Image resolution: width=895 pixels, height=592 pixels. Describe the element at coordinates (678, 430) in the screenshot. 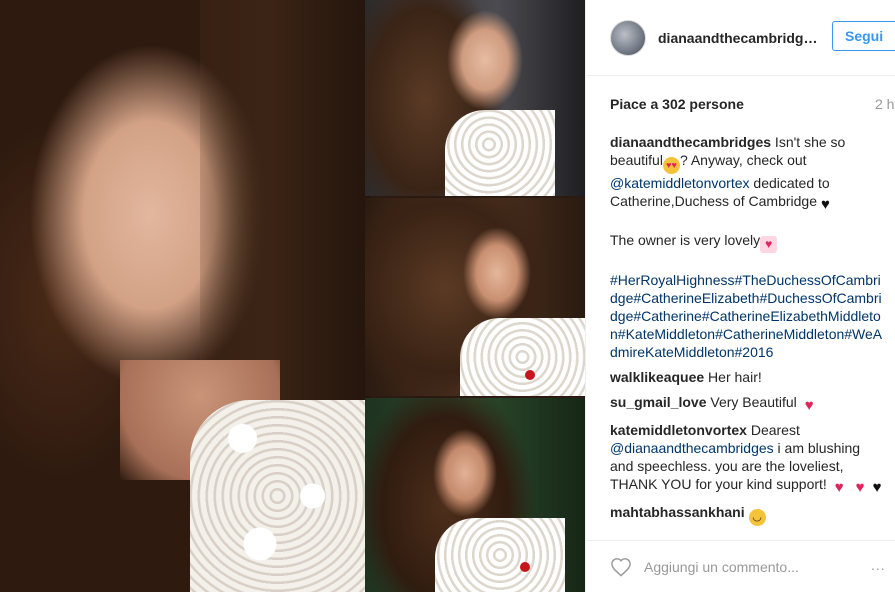

I see `comment-author: katemiddletonvortex` at that location.